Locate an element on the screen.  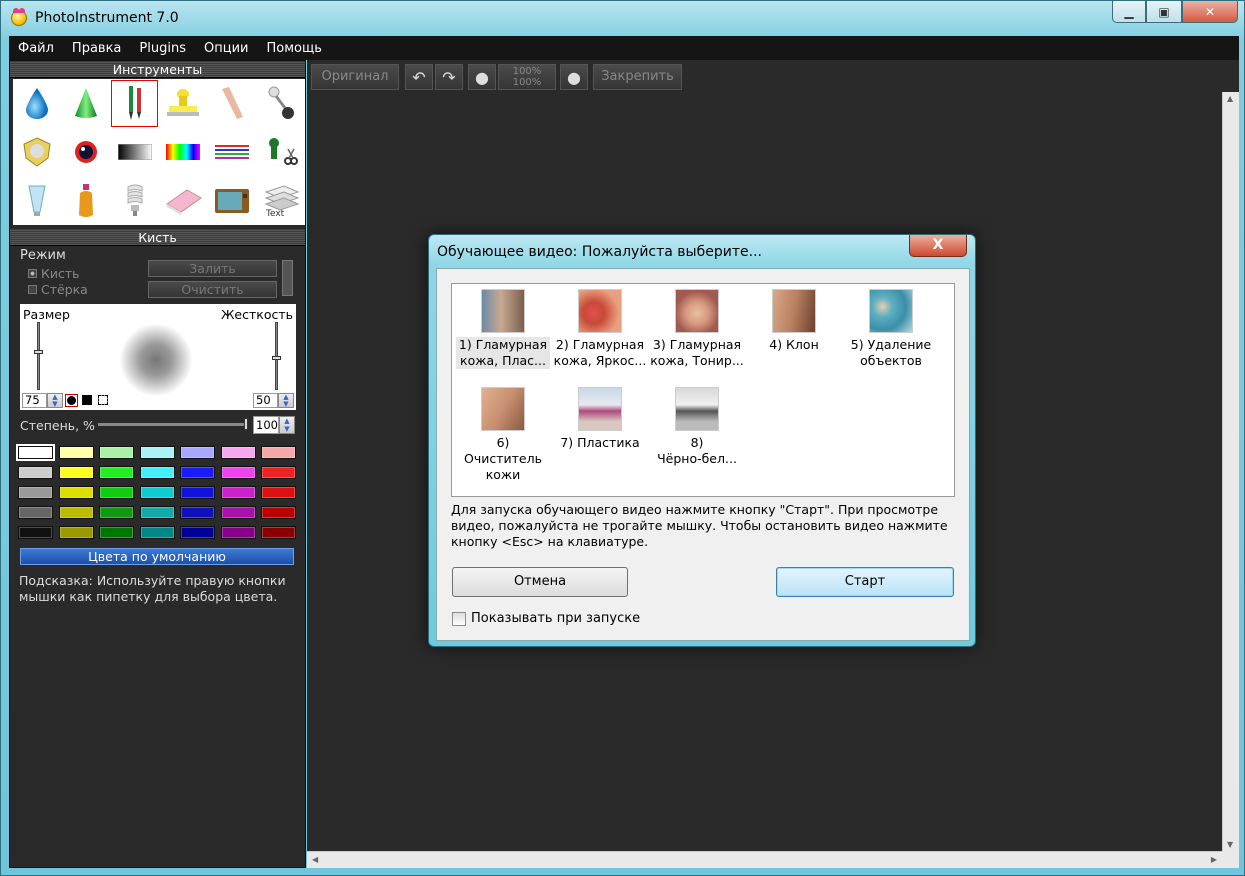
video-item-5: 5) Удаление объектов is located at coordinates (891, 327).